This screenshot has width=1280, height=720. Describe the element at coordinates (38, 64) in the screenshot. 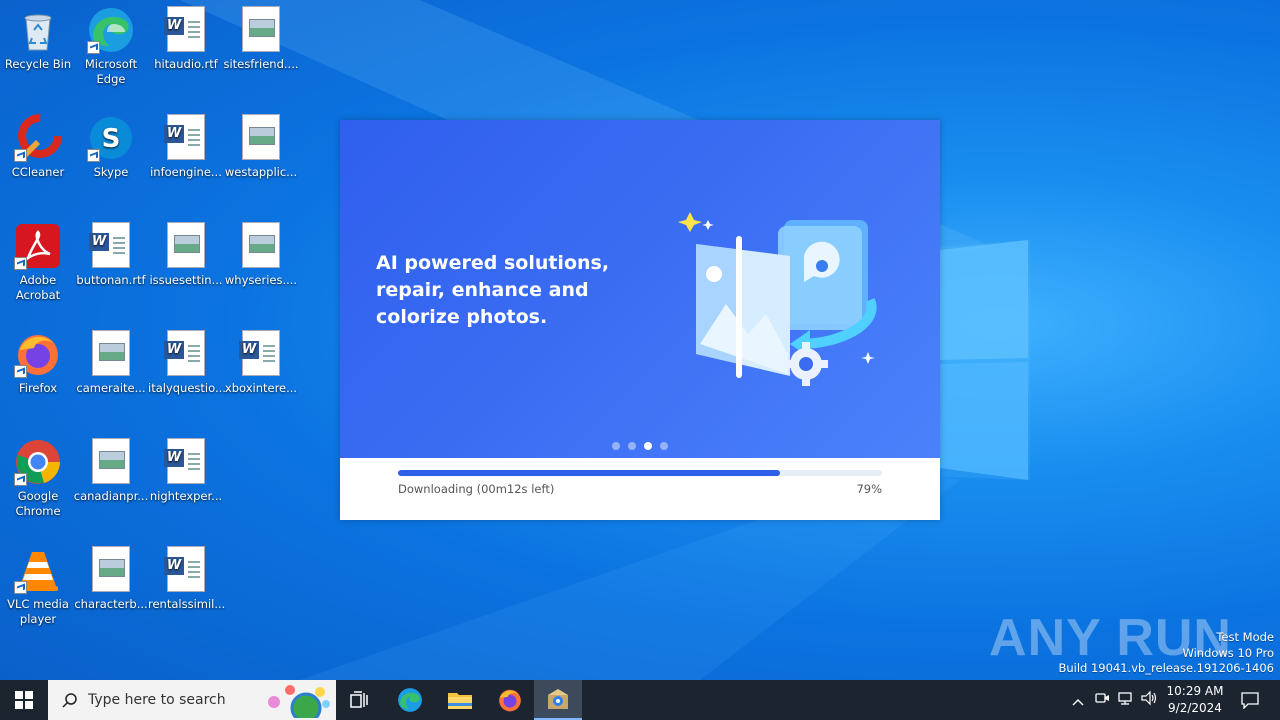

I see `icon-label: Recycle Bin` at that location.